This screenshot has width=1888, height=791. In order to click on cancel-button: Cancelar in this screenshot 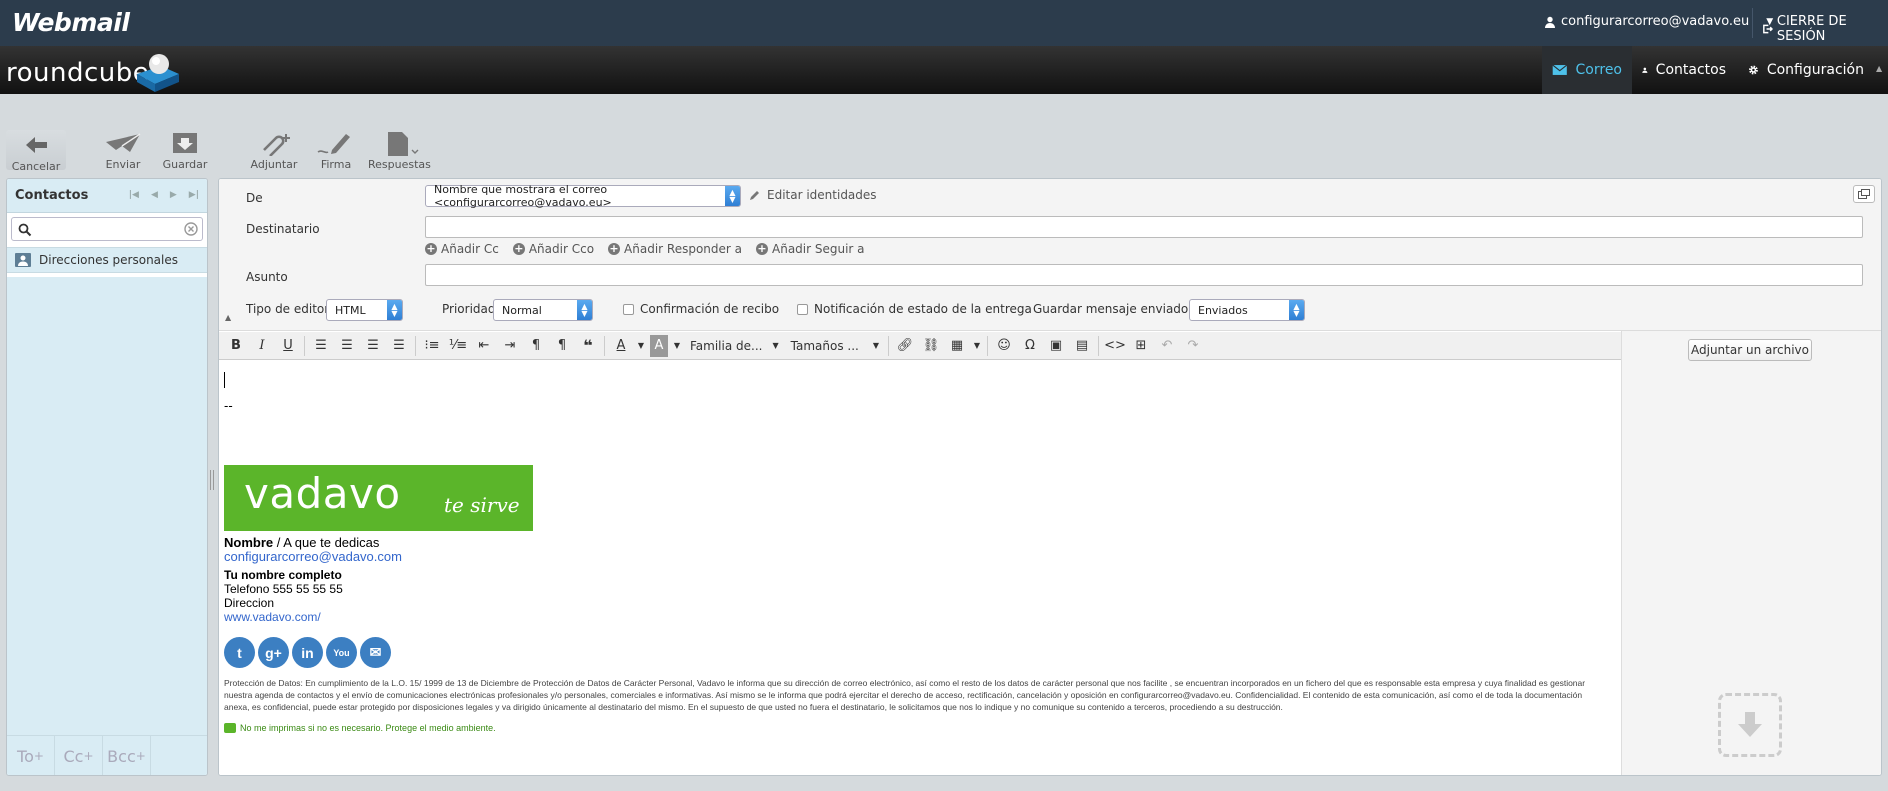, I will do `click(36, 151)`.